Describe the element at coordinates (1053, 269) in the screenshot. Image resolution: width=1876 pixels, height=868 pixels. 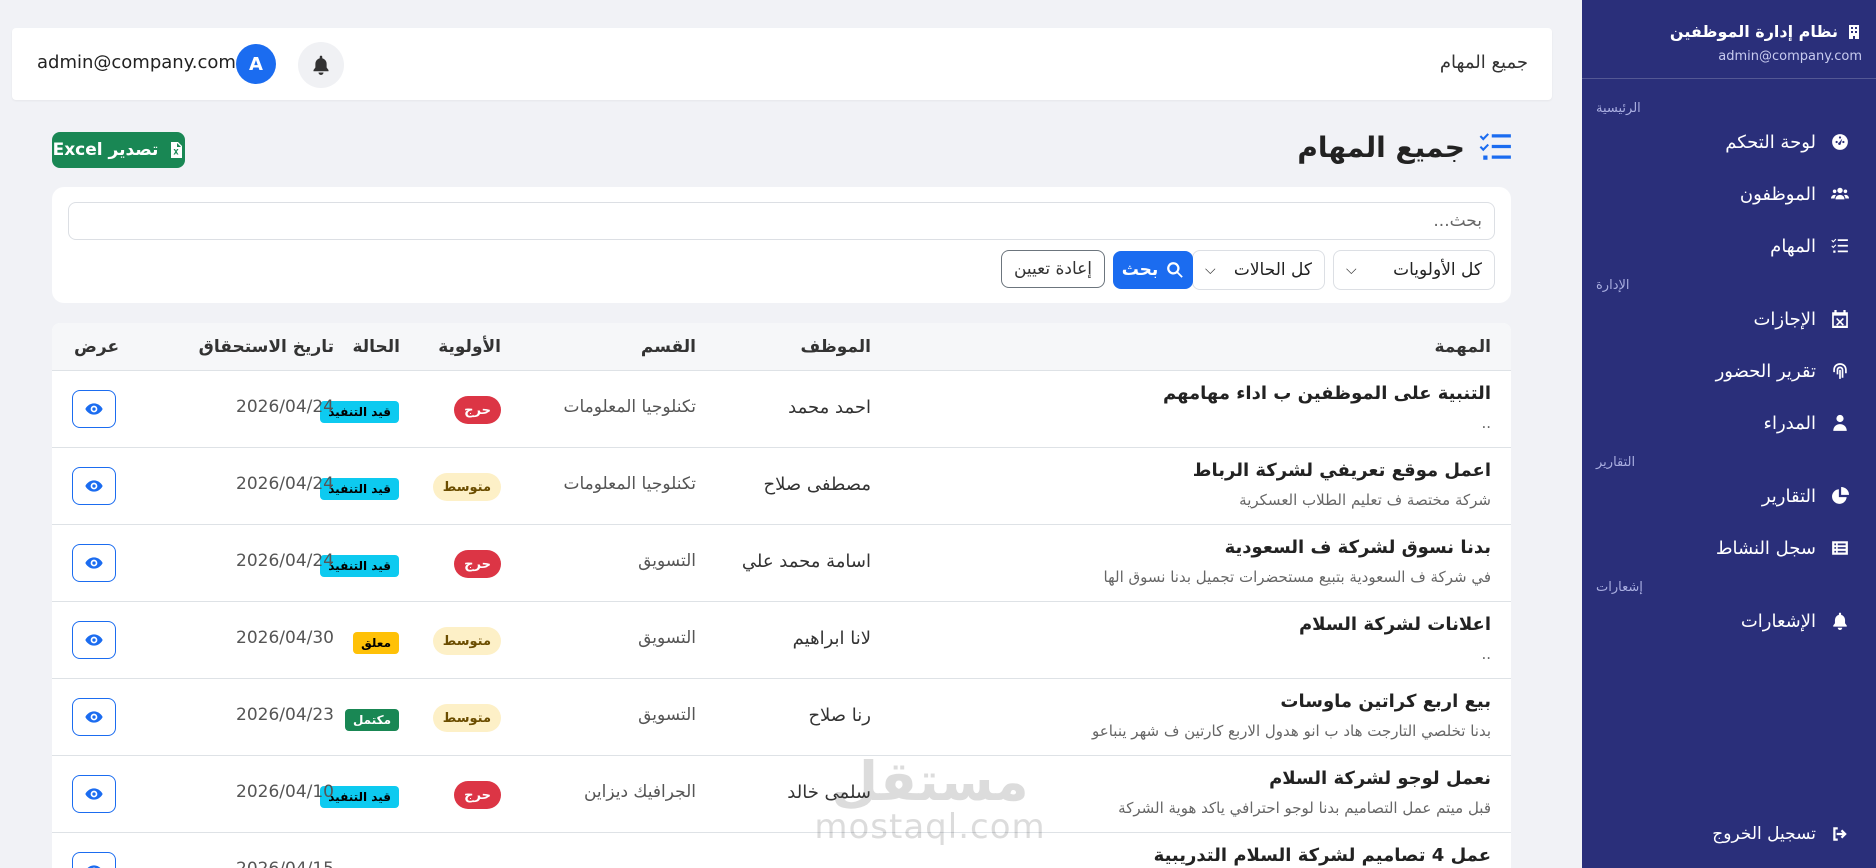
I see `reset-button: إعادة تعيين` at that location.